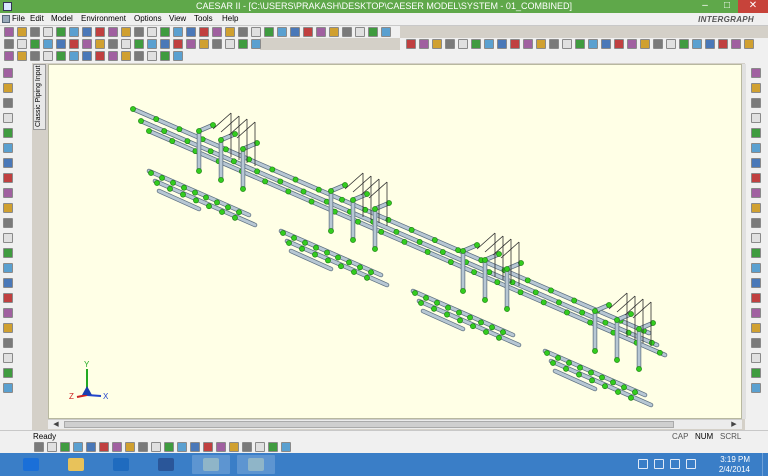 Image resolution: width=768 pixels, height=476 pixels. Describe the element at coordinates (734, 424) in the screenshot. I see `scroll-right-icon: ▶` at that location.